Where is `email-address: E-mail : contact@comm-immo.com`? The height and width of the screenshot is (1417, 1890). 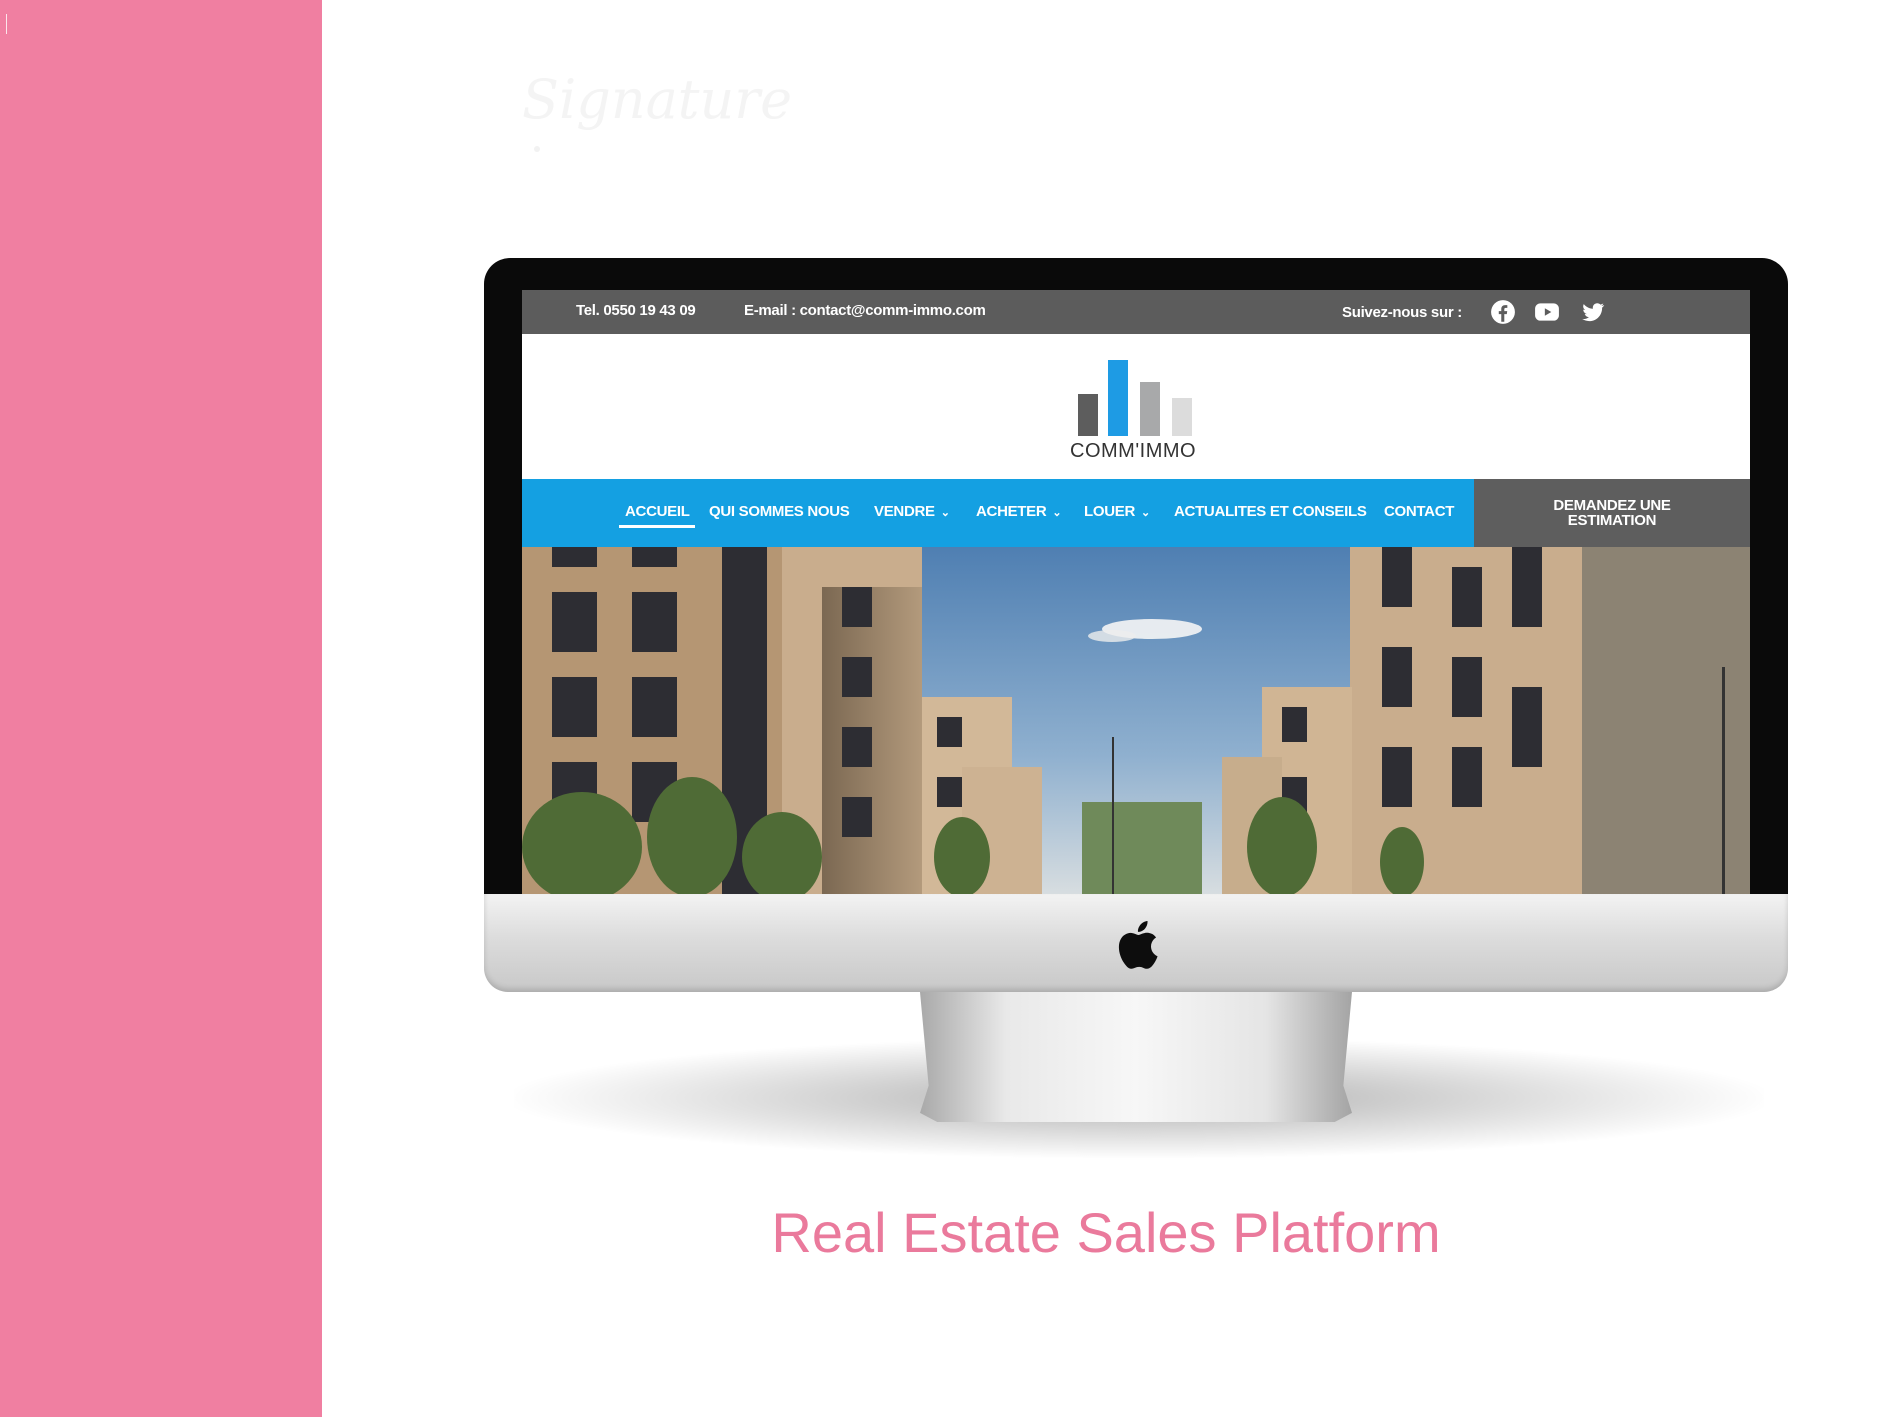
email-address: E-mail : contact@comm-immo.com is located at coordinates (865, 310).